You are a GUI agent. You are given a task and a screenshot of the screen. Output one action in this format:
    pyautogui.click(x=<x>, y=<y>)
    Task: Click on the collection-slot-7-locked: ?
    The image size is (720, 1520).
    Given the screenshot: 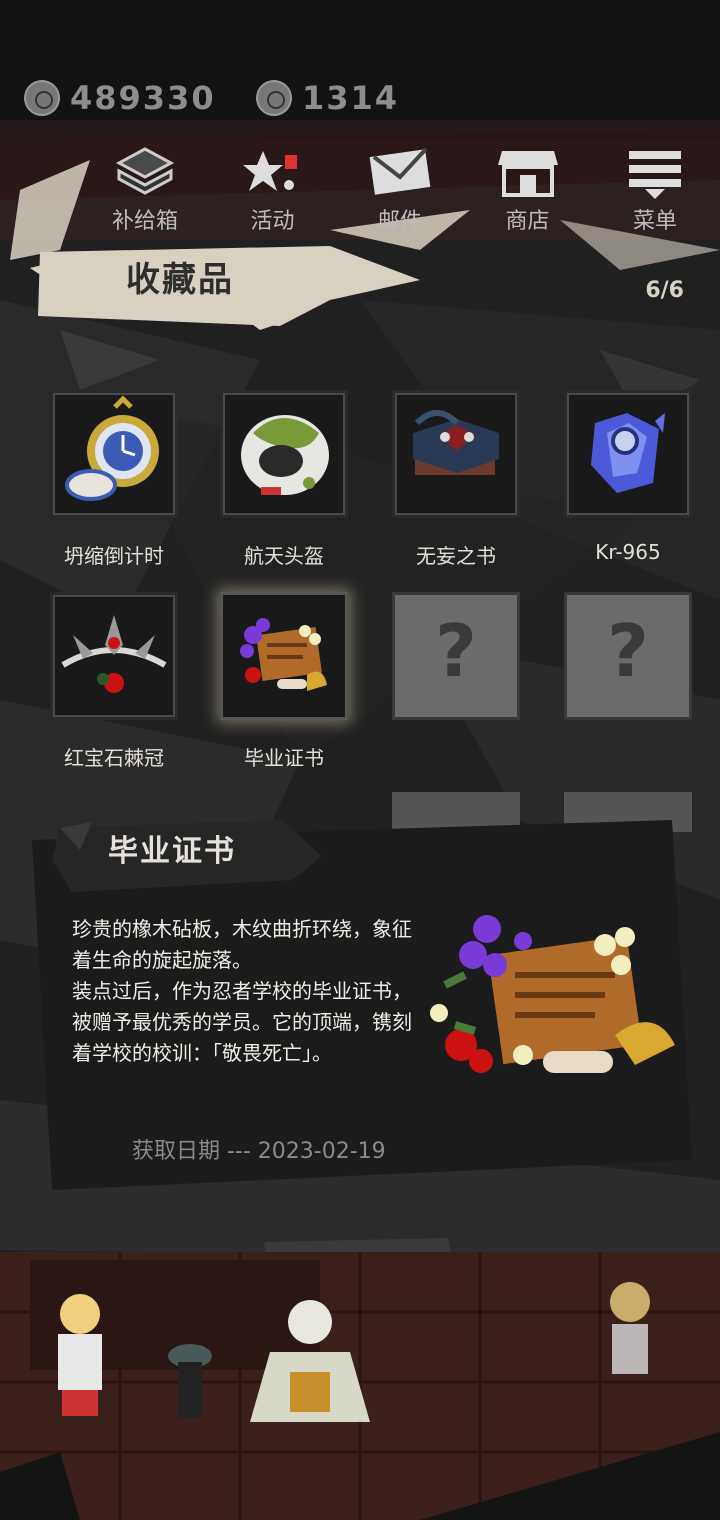 What is the action you would take?
    pyautogui.click(x=456, y=656)
    